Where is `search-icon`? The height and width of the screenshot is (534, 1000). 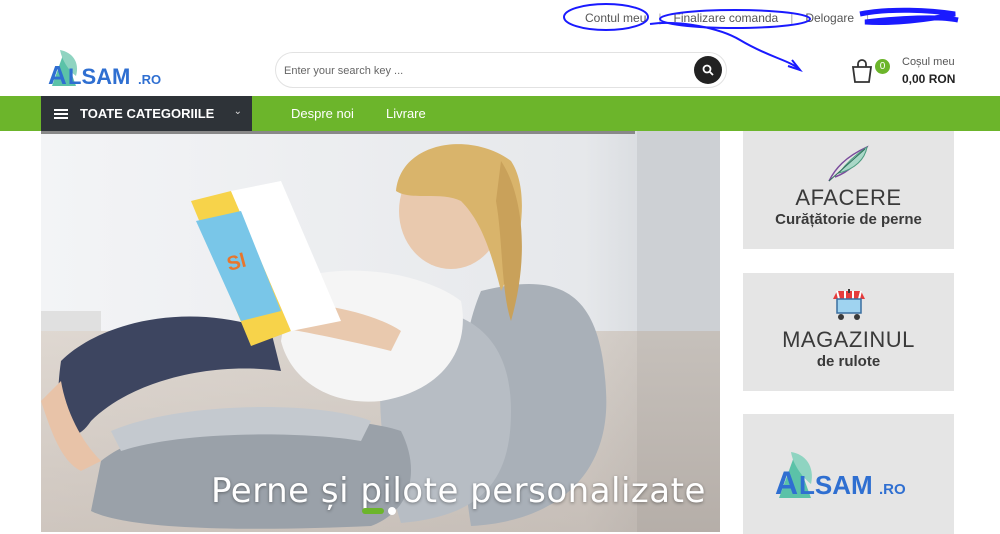
search-icon is located at coordinates (708, 70).